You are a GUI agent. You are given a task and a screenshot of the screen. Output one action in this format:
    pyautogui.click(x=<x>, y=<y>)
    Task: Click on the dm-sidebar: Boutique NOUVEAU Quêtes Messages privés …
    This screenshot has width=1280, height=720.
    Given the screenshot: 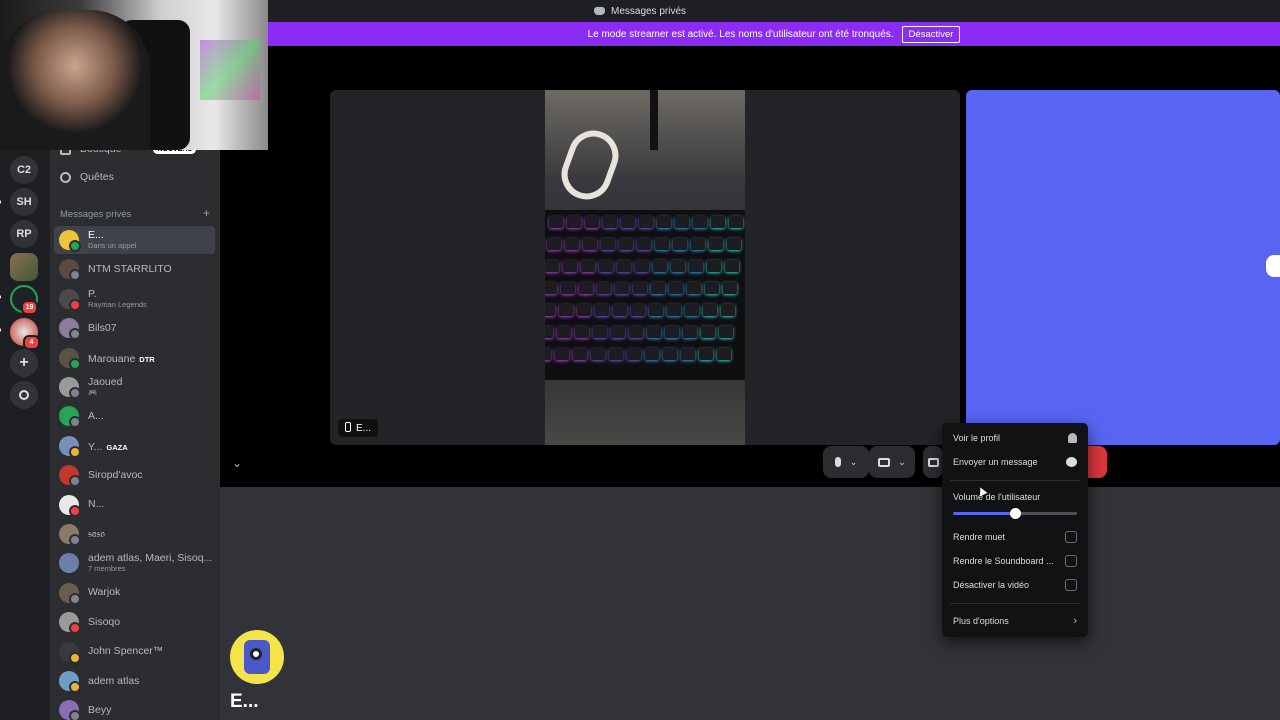 What is the action you would take?
    pyautogui.click(x=135, y=430)
    